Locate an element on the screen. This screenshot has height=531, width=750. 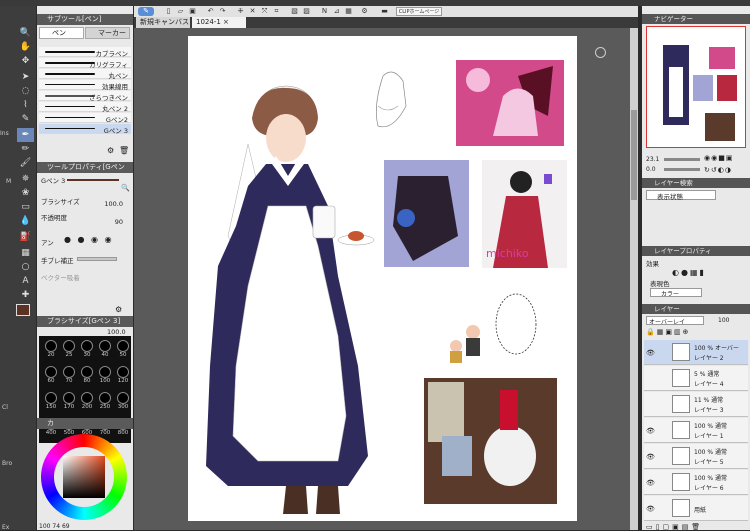
brush-size-tip: 70 is located at coordinates (69, 375).